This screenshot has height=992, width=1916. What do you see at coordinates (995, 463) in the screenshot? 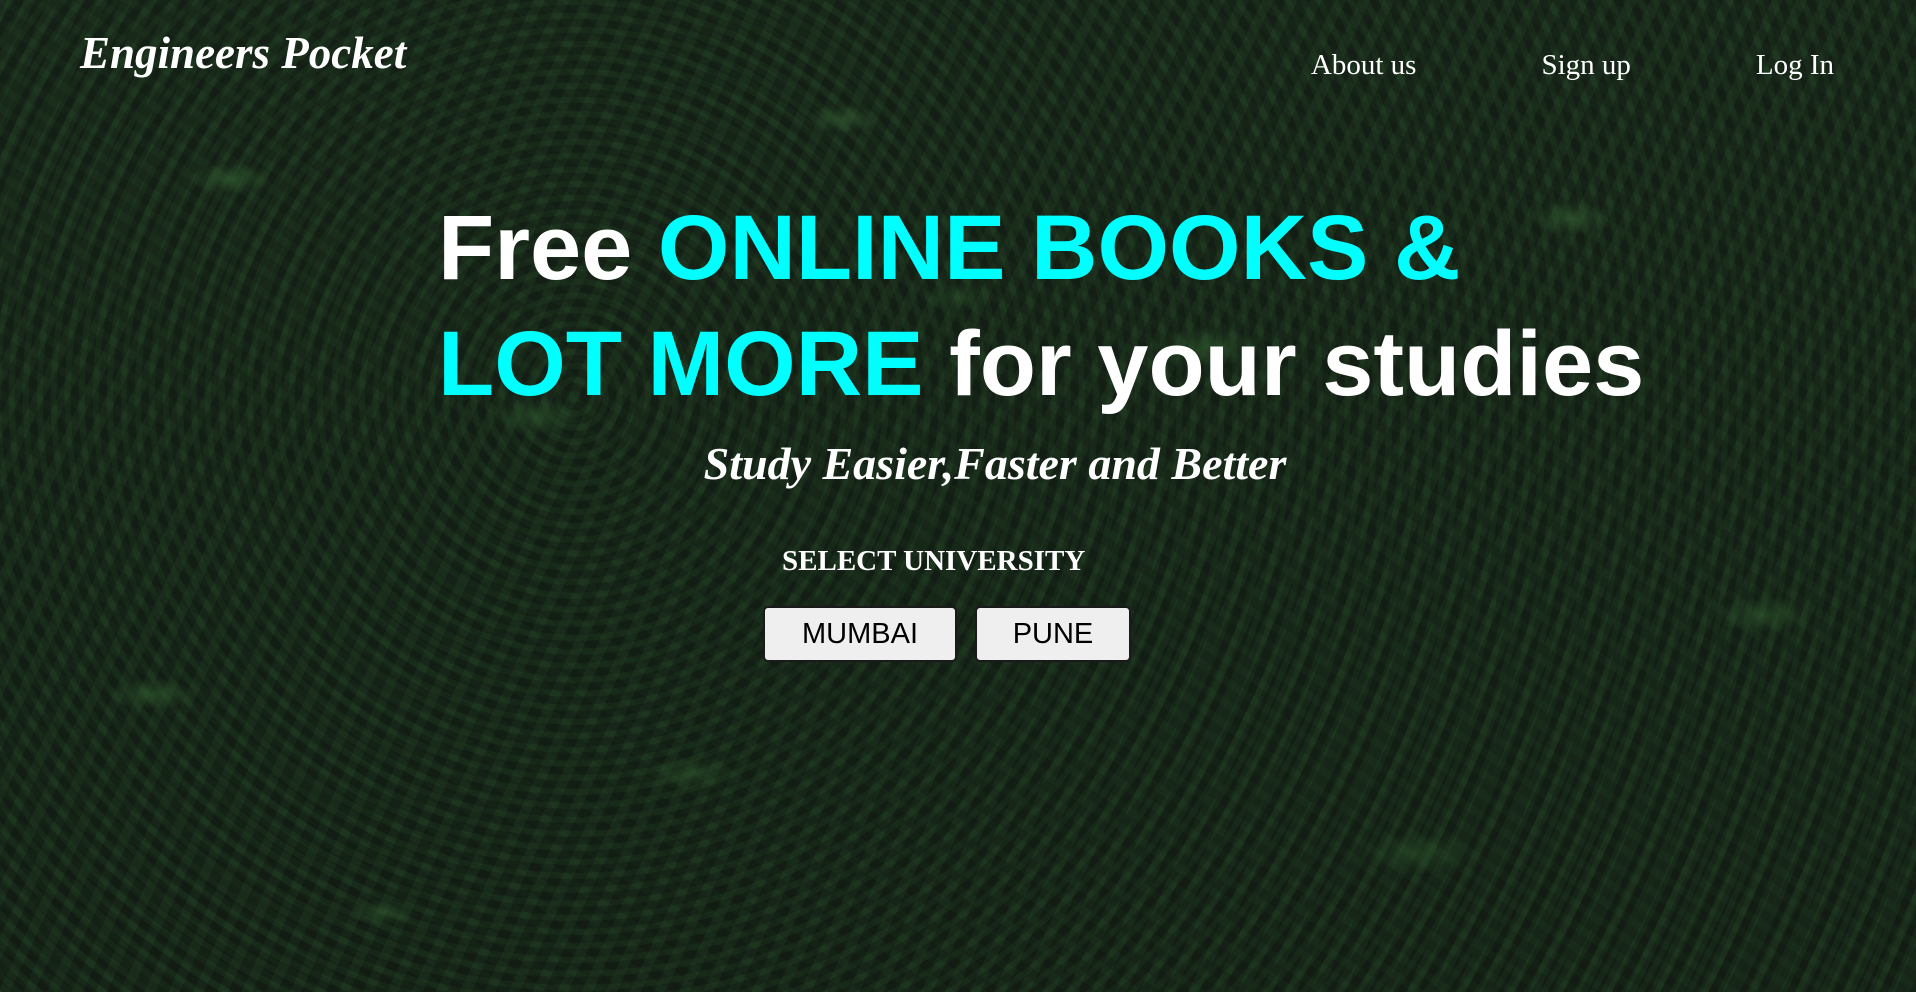
I see `hero-tagline: Study Easier,Faster and Better` at bounding box center [995, 463].